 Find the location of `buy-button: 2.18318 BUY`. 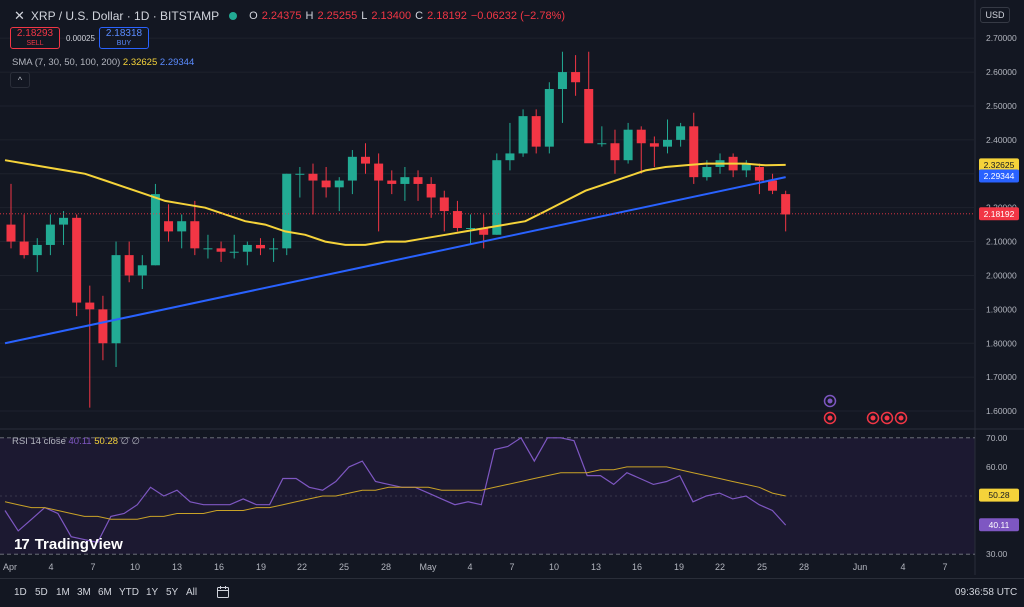

buy-button: 2.18318 BUY is located at coordinates (124, 38).